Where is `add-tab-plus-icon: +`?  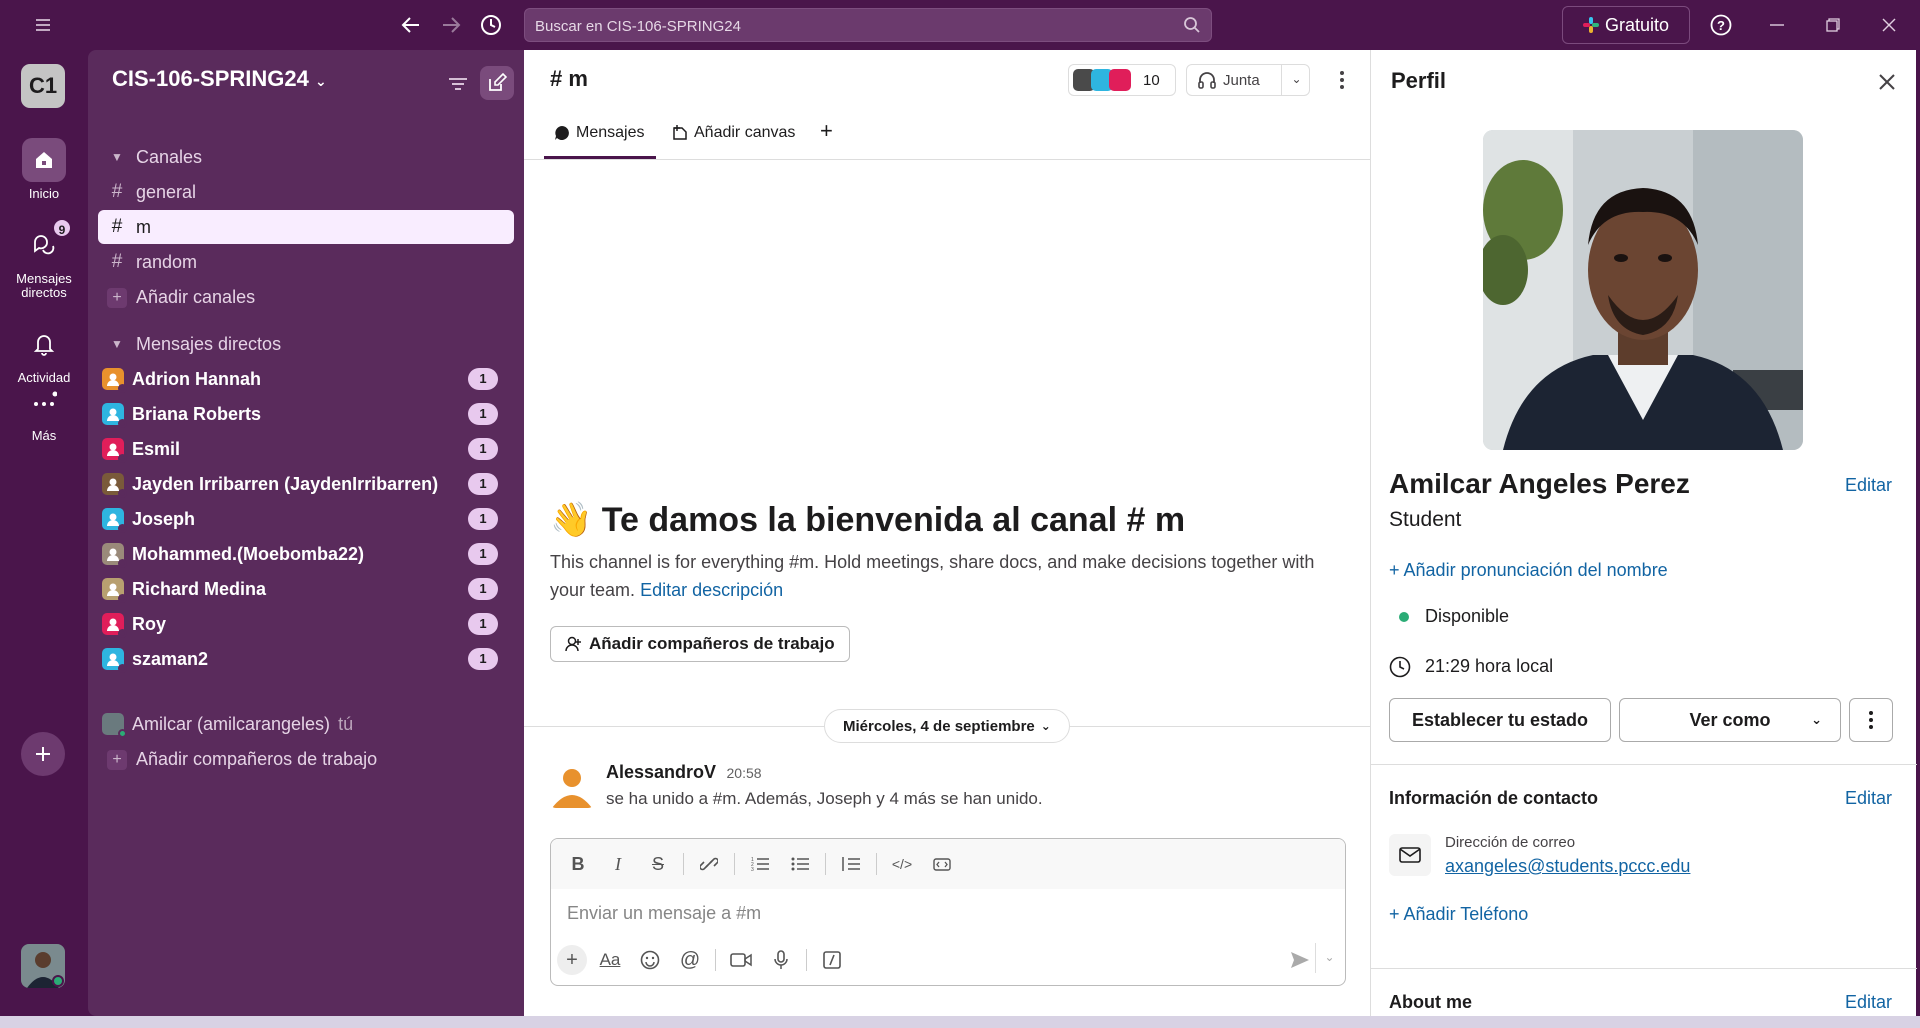 add-tab-plus-icon: + is located at coordinates (826, 131).